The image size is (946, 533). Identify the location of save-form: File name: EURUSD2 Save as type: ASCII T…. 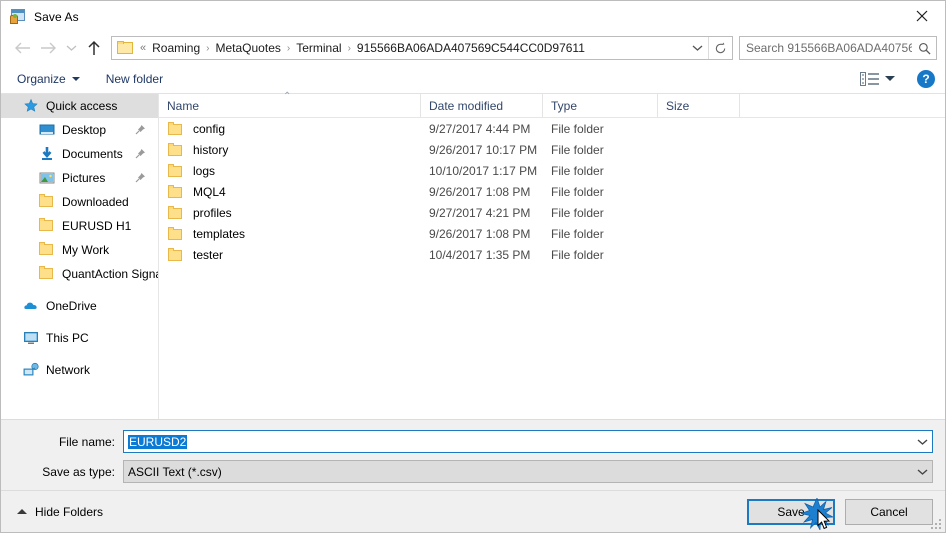
(473, 455).